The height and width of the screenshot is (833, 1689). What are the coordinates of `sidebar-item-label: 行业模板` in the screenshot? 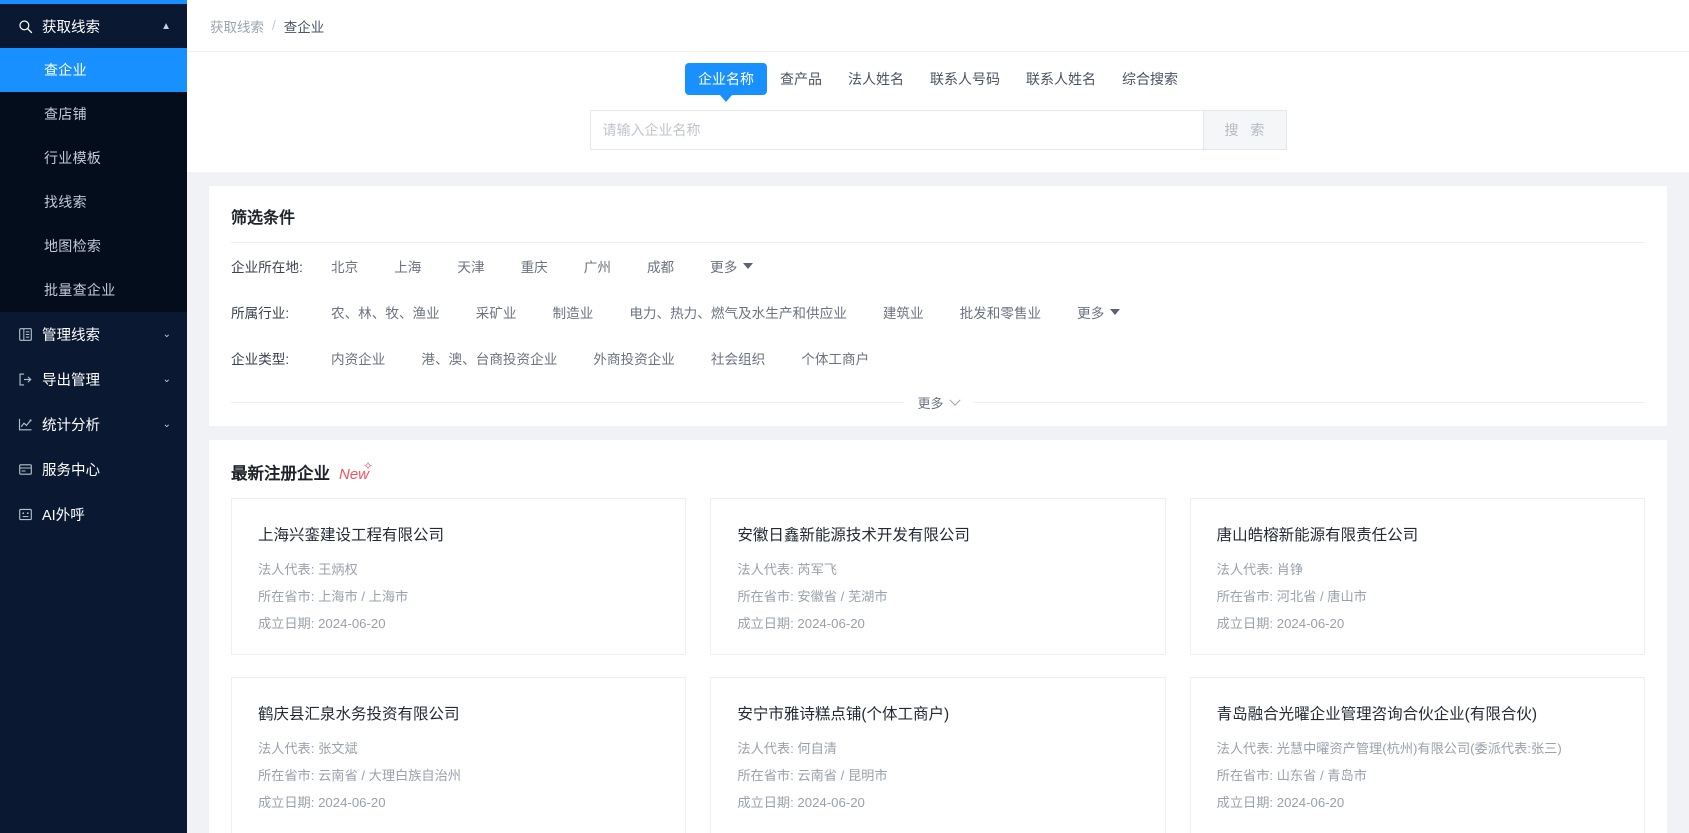 It's located at (73, 158).